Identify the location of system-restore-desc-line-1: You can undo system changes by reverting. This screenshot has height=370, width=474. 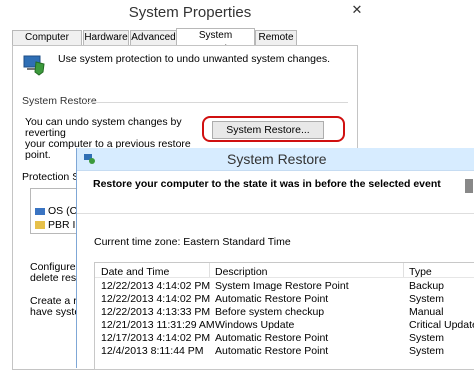
(103, 127).